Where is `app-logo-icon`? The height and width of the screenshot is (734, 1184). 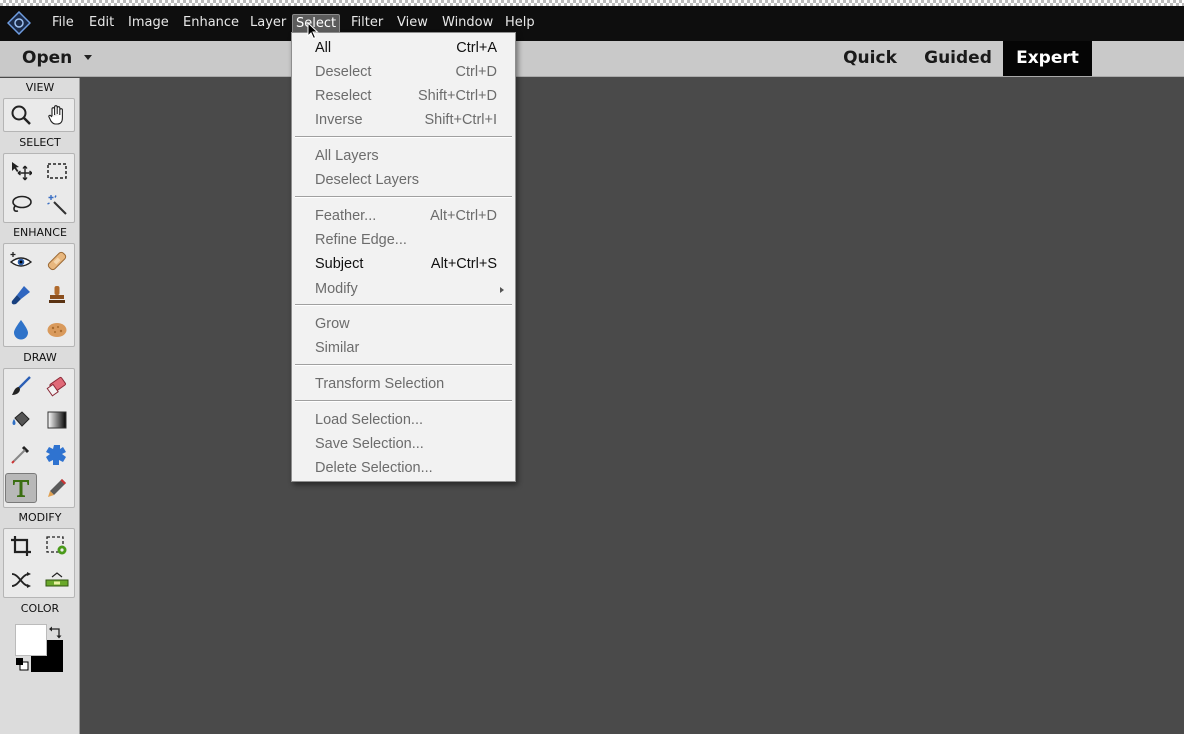
app-logo-icon is located at coordinates (19, 23).